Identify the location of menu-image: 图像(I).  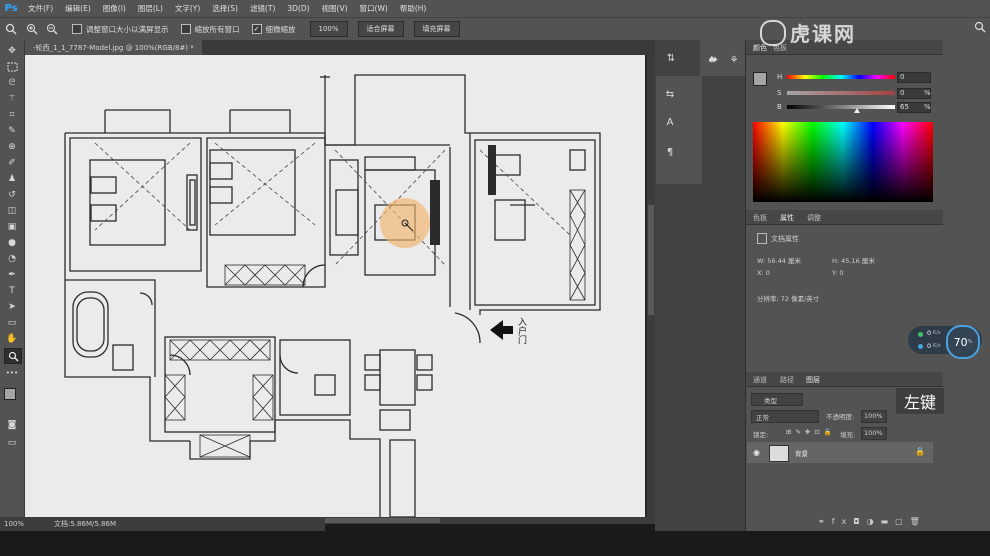
(114, 8).